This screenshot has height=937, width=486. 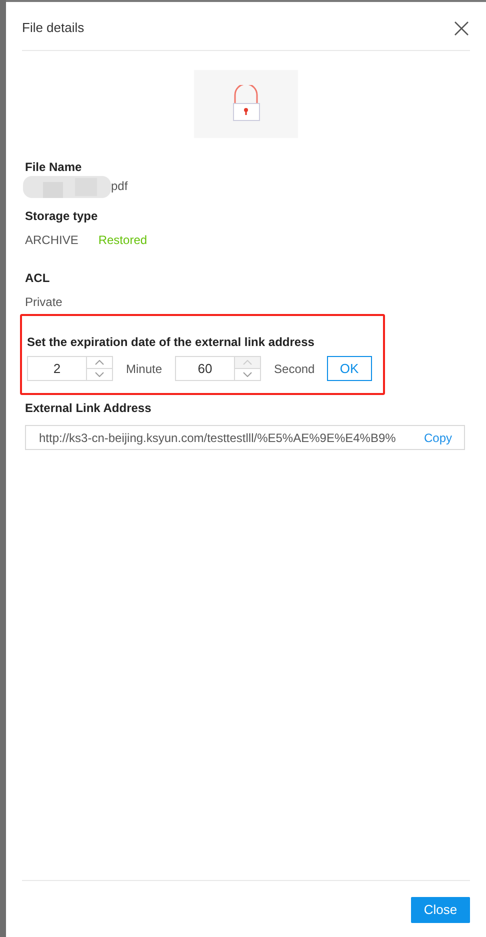 What do you see at coordinates (217, 438) in the screenshot?
I see `link-text: http://ks3-cn-beijing.ksyun.com/testtestlll/%E5%AE%9E%E4%B9%` at bounding box center [217, 438].